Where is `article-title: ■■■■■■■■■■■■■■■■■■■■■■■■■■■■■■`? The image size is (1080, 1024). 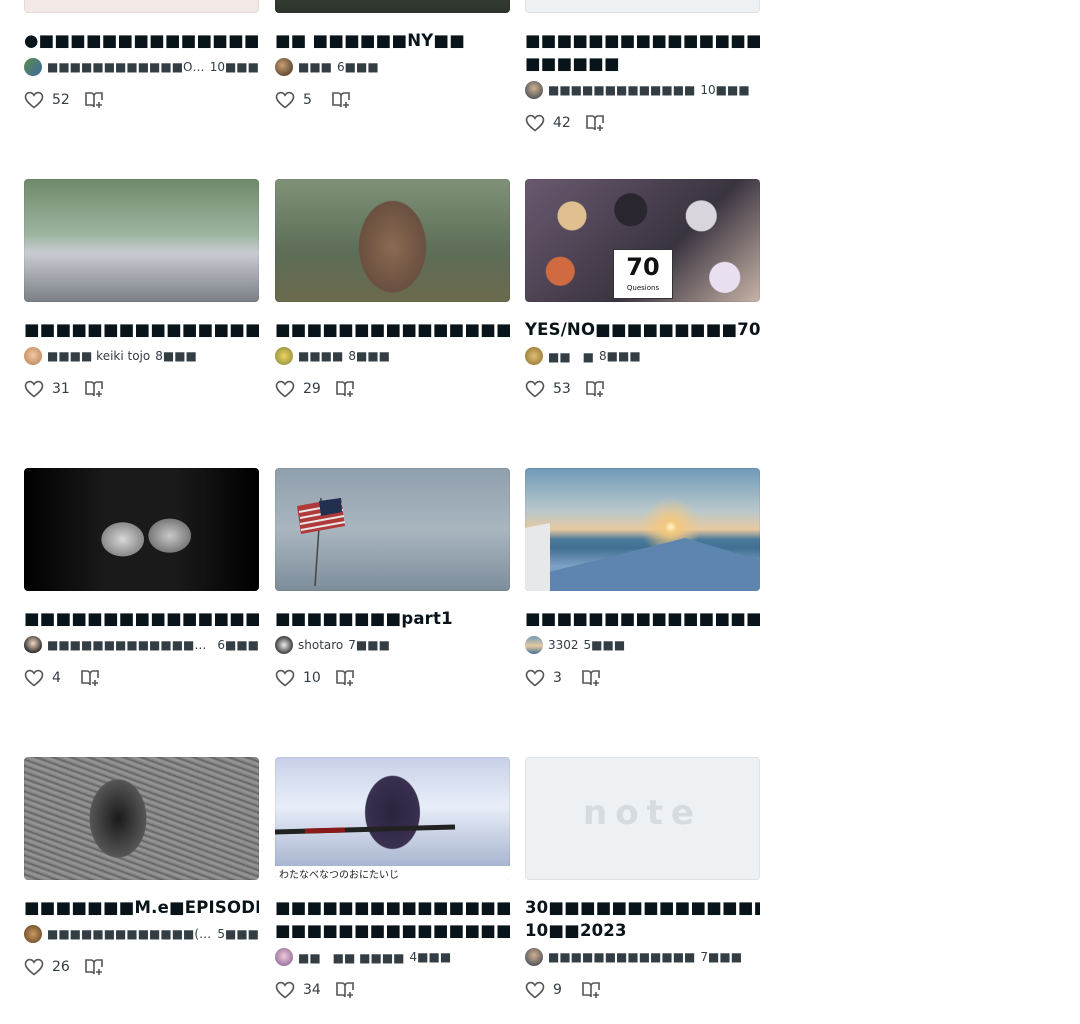
article-title: ■■■■■■■■■■■■■■■■■■■■■■■■■■■■■■ is located at coordinates (141, 618).